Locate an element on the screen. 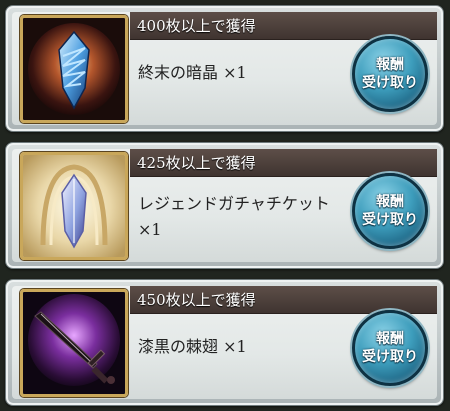 This screenshot has height=411, width=450. black-thorn-wing-icon is located at coordinates (74, 343).